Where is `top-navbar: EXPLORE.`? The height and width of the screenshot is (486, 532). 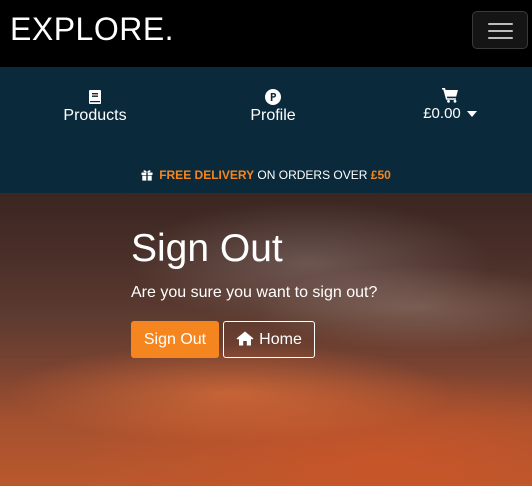 top-navbar: EXPLORE. is located at coordinates (266, 33).